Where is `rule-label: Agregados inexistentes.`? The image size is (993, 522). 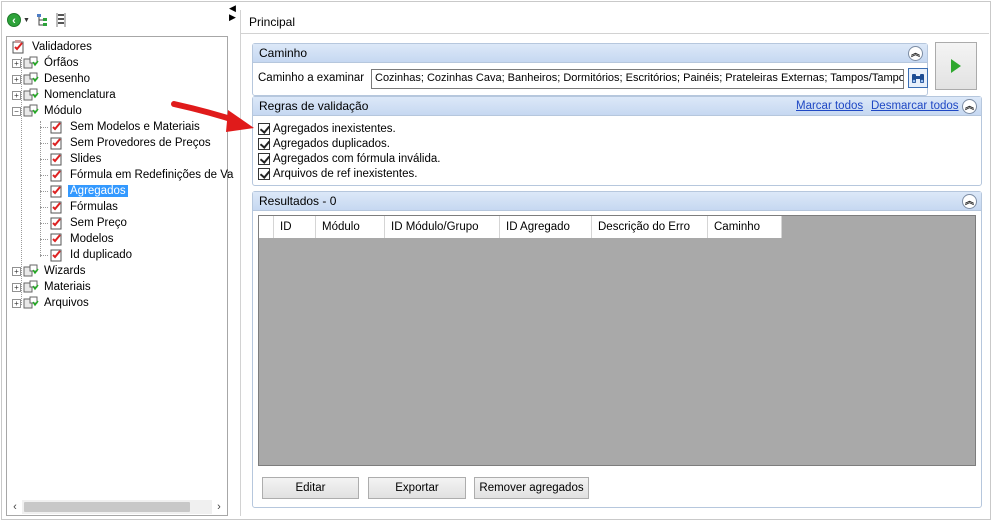 rule-label: Agregados inexistentes. is located at coordinates (334, 128).